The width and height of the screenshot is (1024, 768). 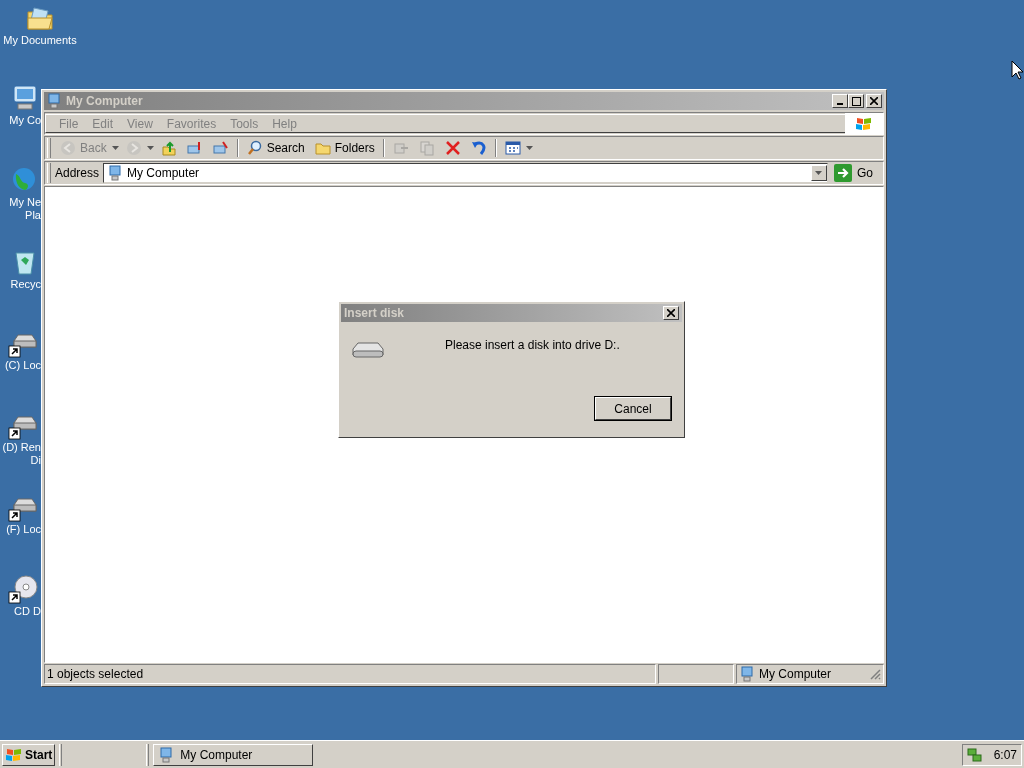 What do you see at coordinates (426, 148) in the screenshot?
I see `copy-icon` at bounding box center [426, 148].